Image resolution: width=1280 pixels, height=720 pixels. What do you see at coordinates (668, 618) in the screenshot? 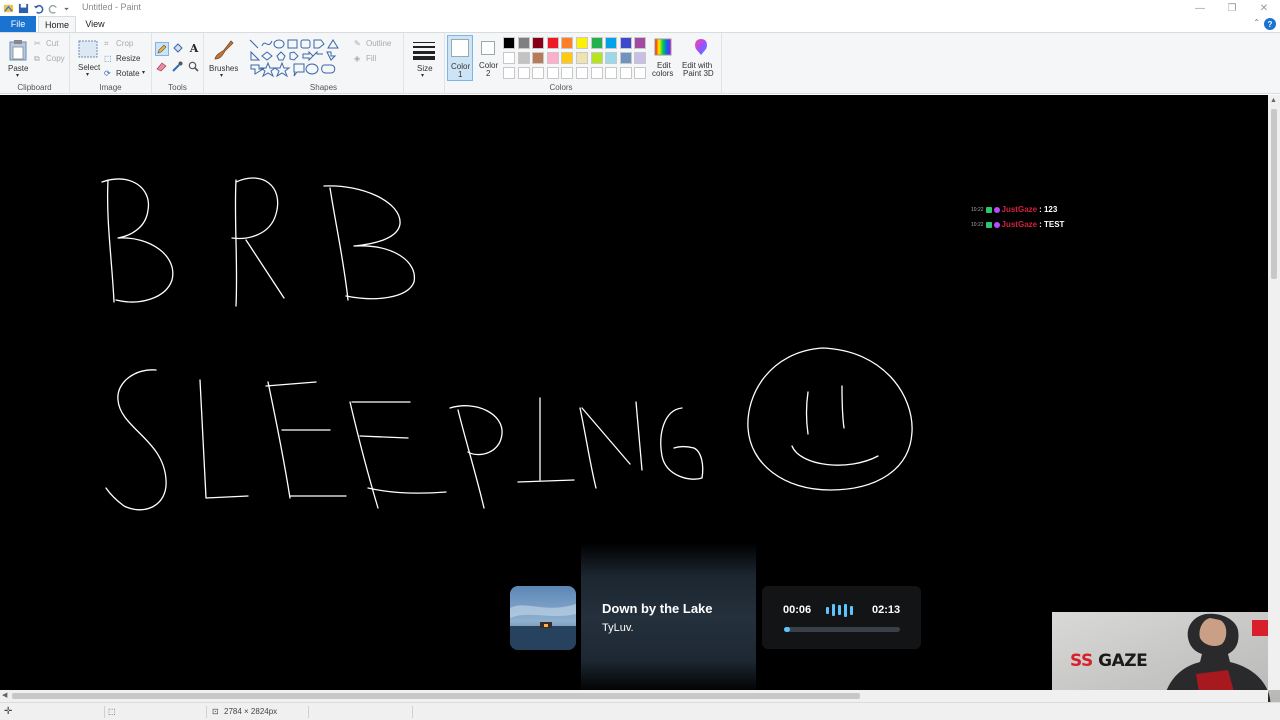
I see `now-playing-info: Down by the Lake TyLuv.` at bounding box center [668, 618].